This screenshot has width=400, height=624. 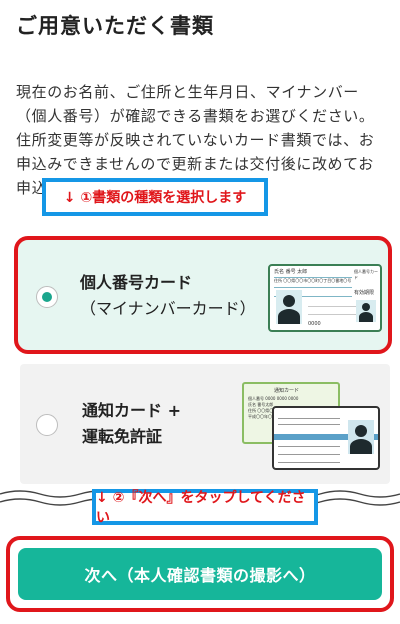 I want to click on card-number: 0000, so click(x=314, y=324).